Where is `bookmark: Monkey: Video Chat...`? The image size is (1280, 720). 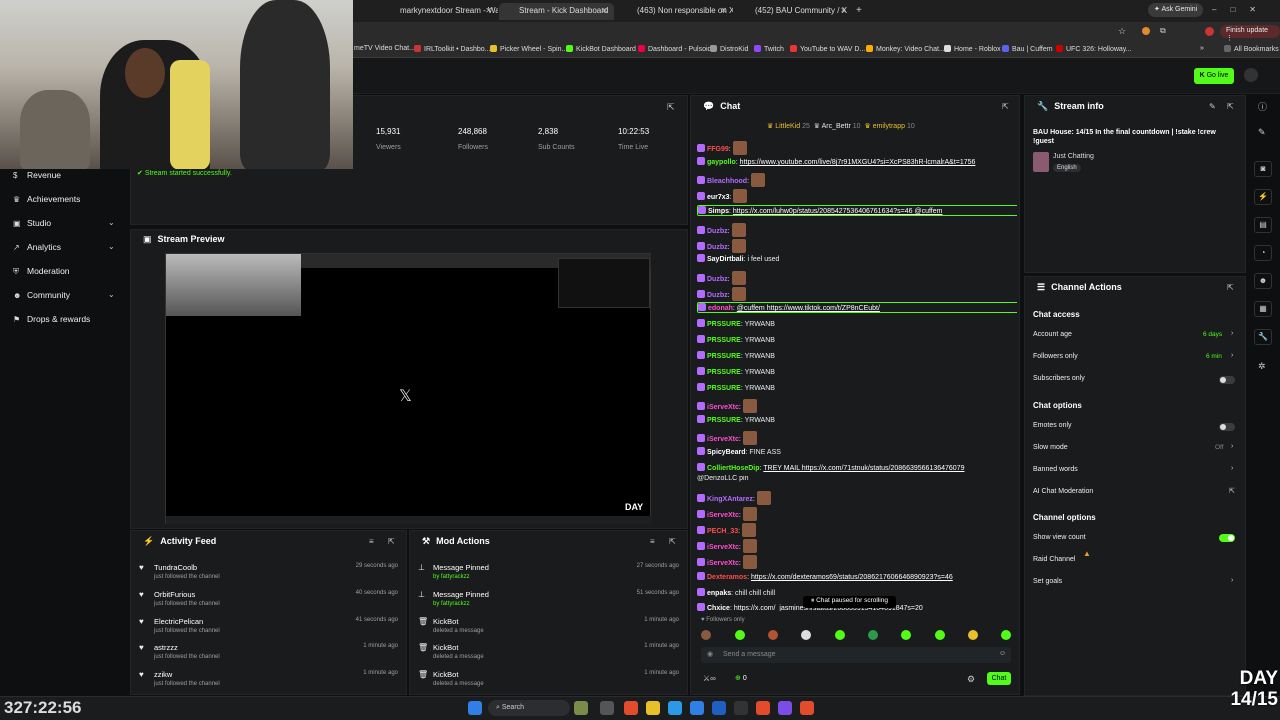
bookmark: Monkey: Video Chat... is located at coordinates (905, 49).